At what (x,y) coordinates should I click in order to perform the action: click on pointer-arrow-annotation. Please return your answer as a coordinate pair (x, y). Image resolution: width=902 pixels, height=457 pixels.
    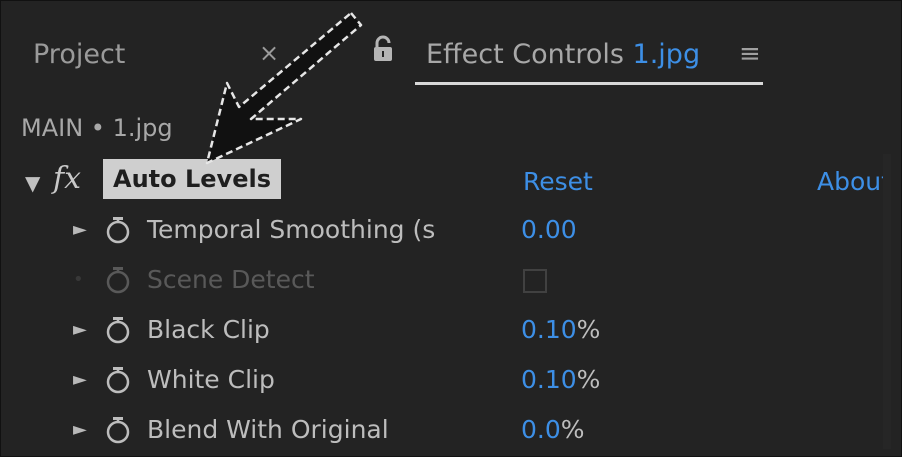
    Looking at the image, I should click on (284, 88).